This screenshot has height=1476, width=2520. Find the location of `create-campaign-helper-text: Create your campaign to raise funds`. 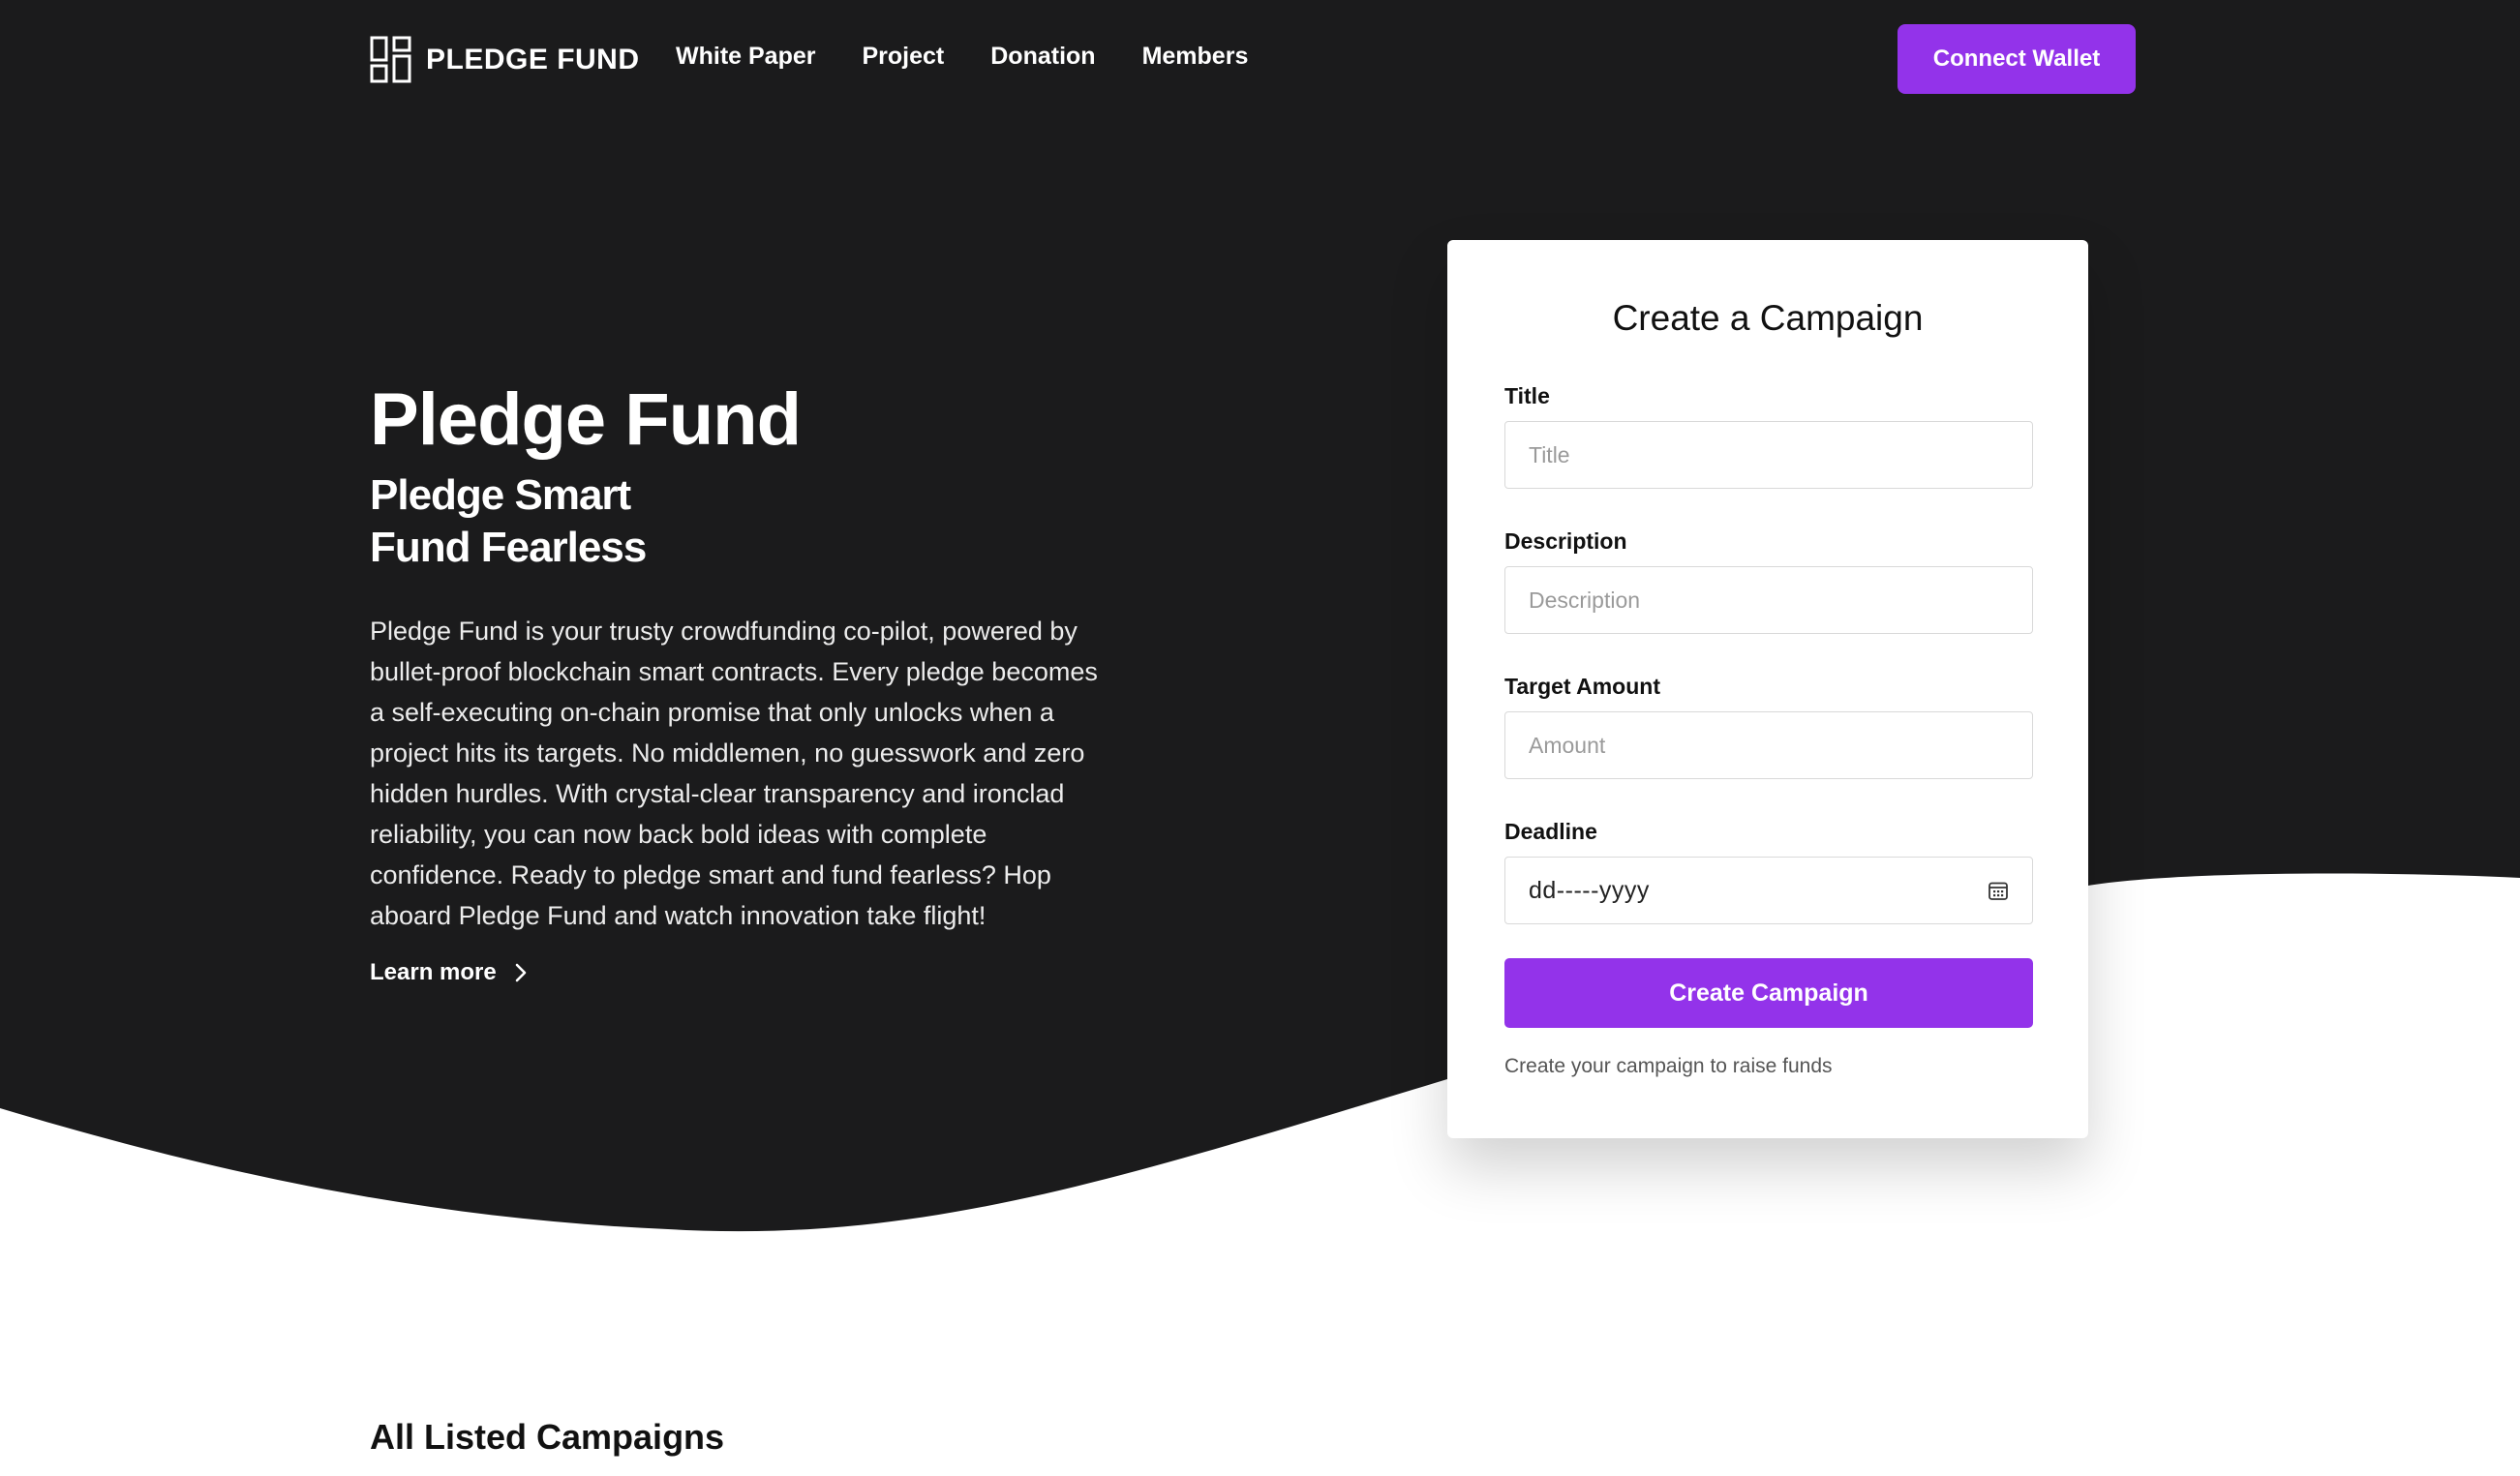

create-campaign-helper-text: Create your campaign to raise funds is located at coordinates (1668, 1066).